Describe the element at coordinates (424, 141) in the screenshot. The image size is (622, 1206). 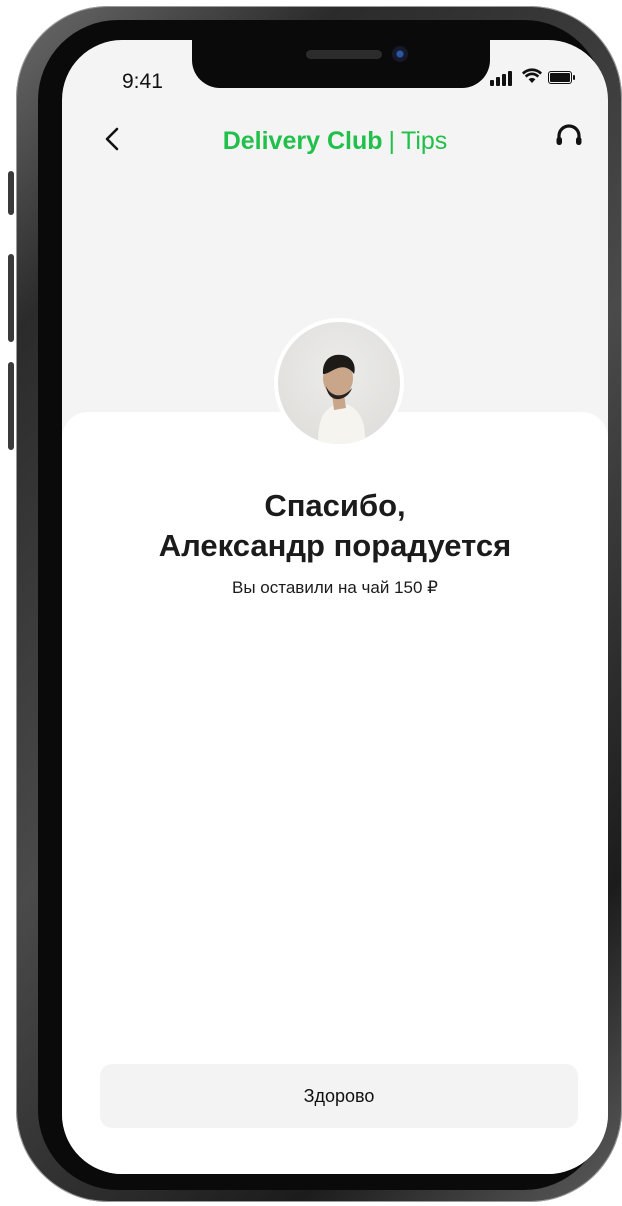
I see `section-name: Tips` at that location.